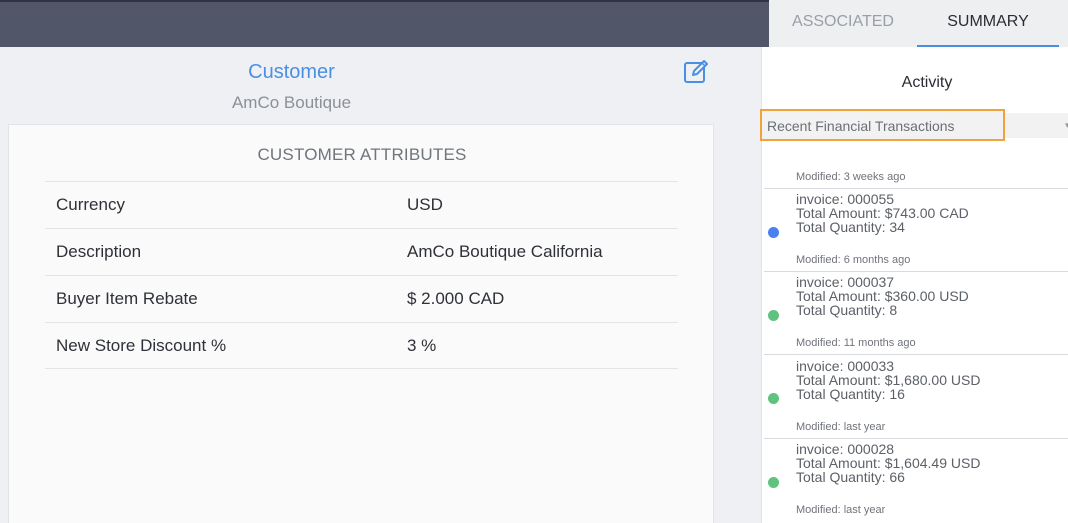  What do you see at coordinates (845, 449) in the screenshot?
I see `invoice-number: invoice: 000028` at bounding box center [845, 449].